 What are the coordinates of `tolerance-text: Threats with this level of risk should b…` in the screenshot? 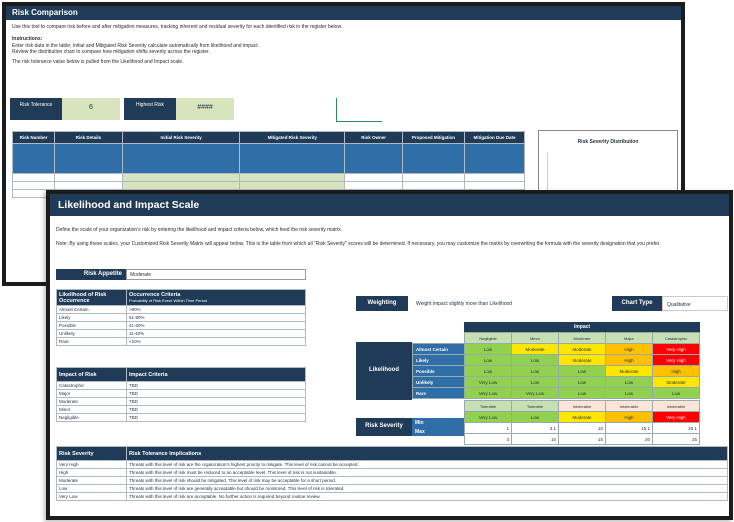 It's located at (427, 480).